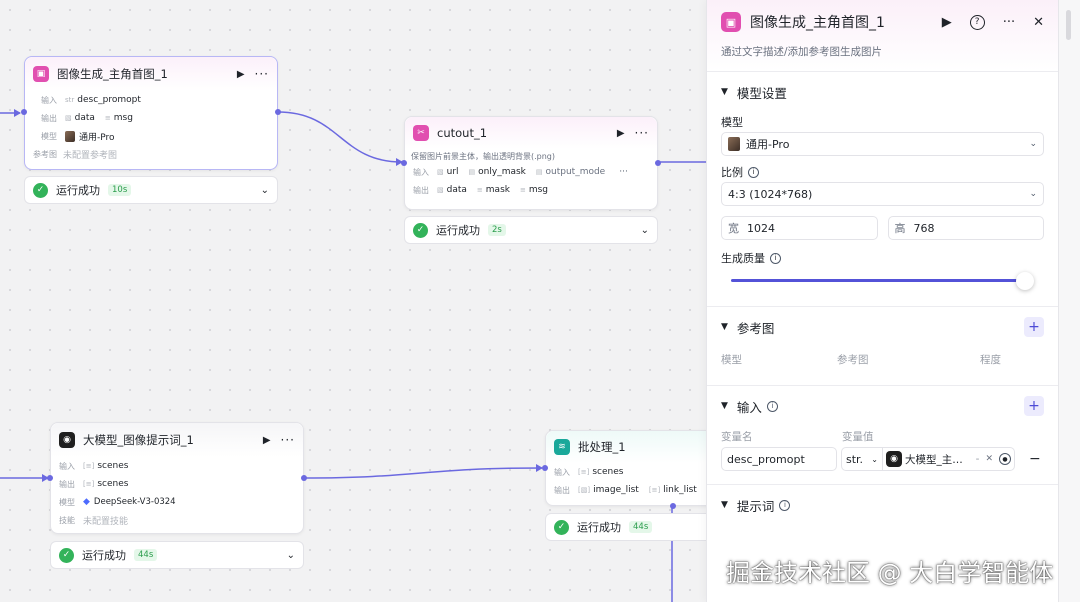 This screenshot has height=602, width=1080. Describe the element at coordinates (882, 406) in the screenshot. I see `section-header: ▼ 输入 i +` at that location.